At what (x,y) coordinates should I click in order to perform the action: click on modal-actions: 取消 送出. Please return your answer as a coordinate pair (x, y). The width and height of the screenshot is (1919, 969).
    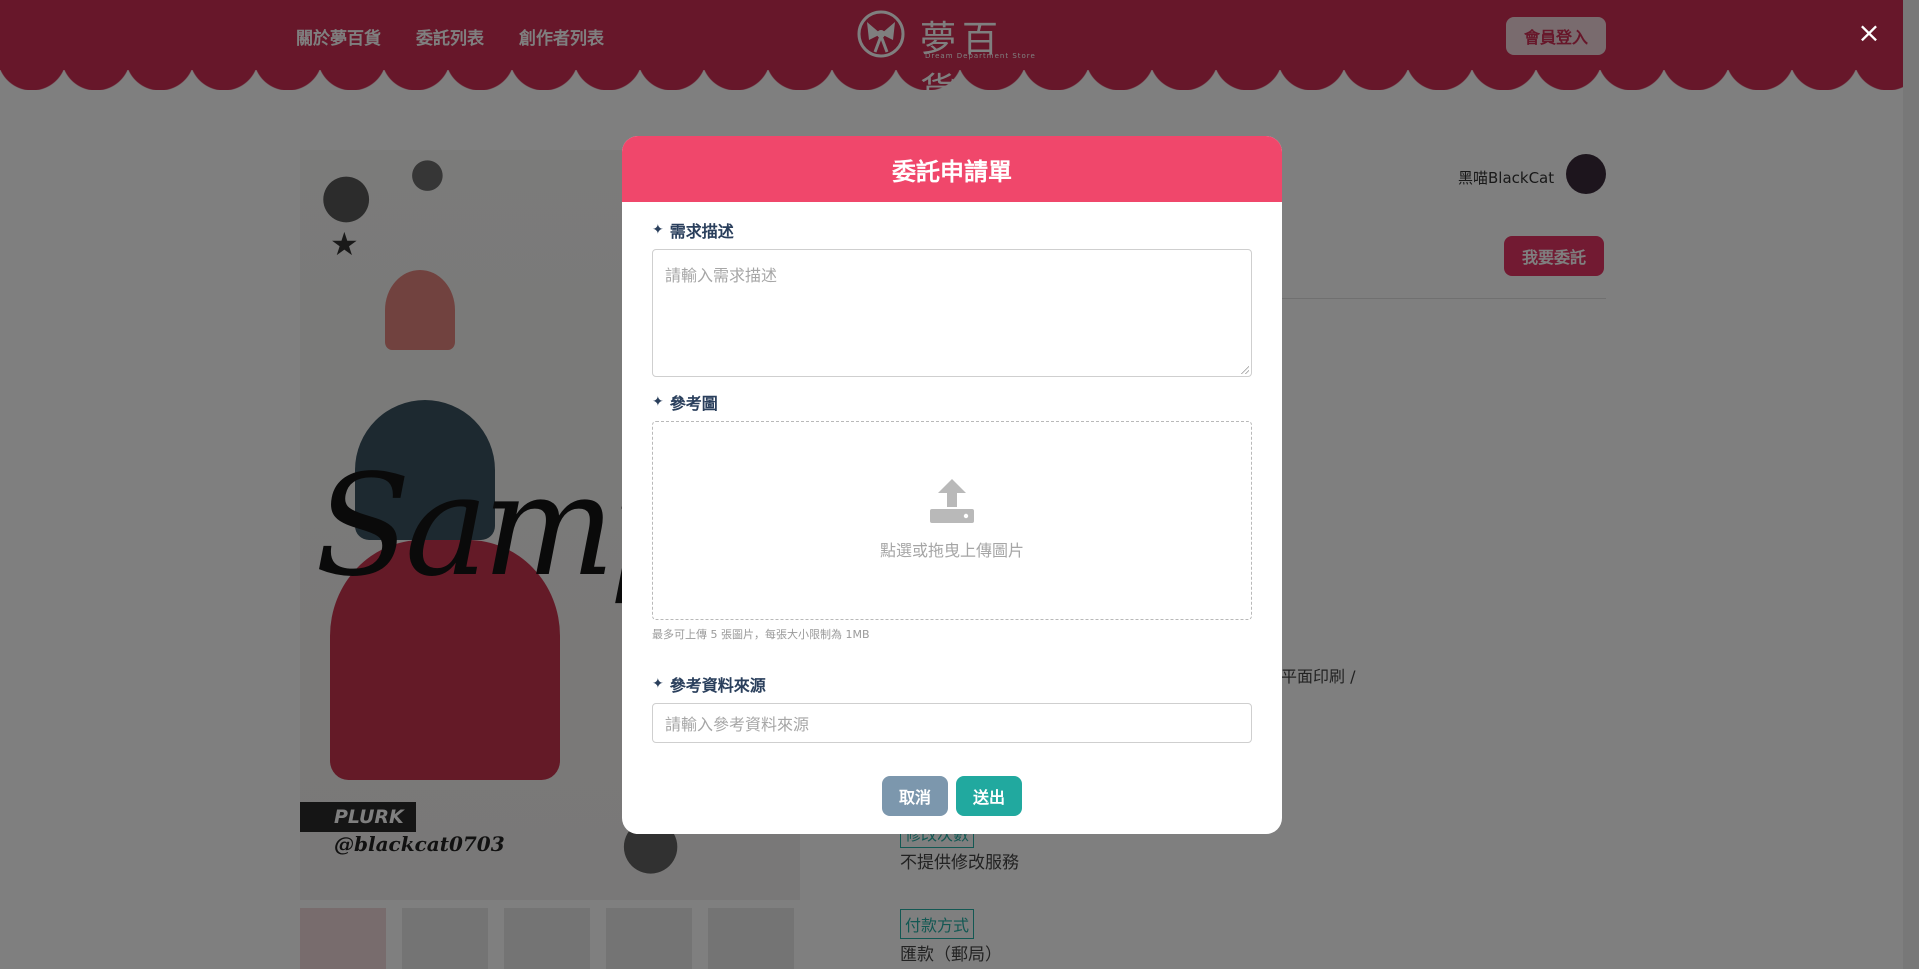
    Looking at the image, I should click on (952, 796).